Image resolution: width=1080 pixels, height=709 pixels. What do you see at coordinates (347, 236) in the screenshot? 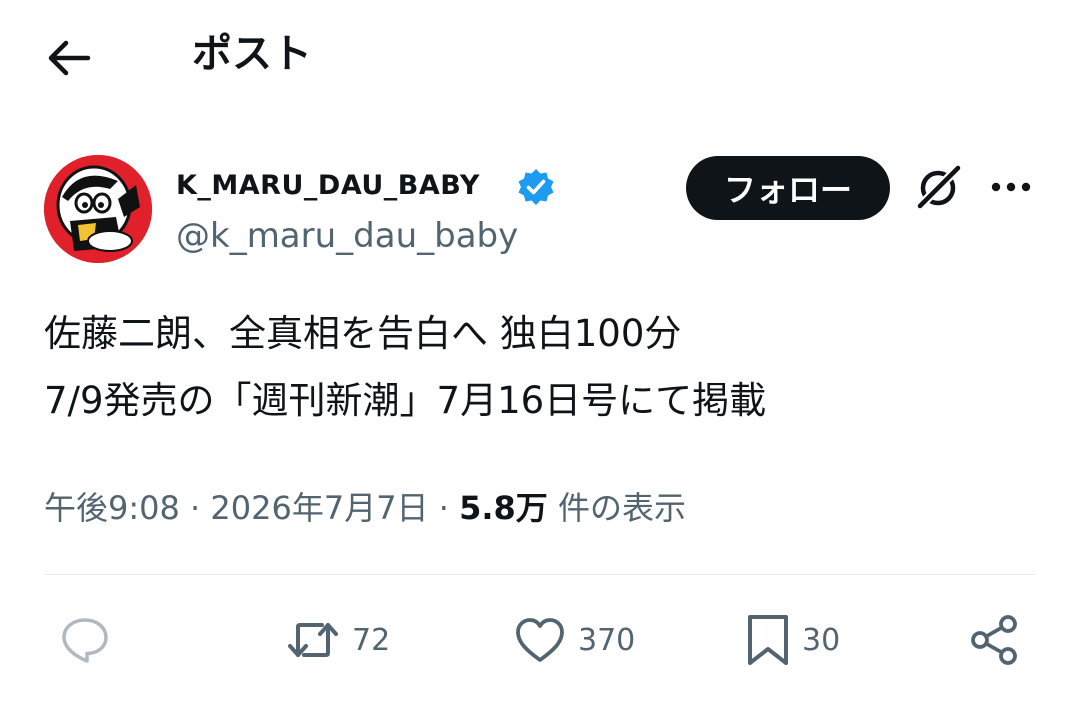
I see `author-handle: @k_maru_dau_baby` at bounding box center [347, 236].